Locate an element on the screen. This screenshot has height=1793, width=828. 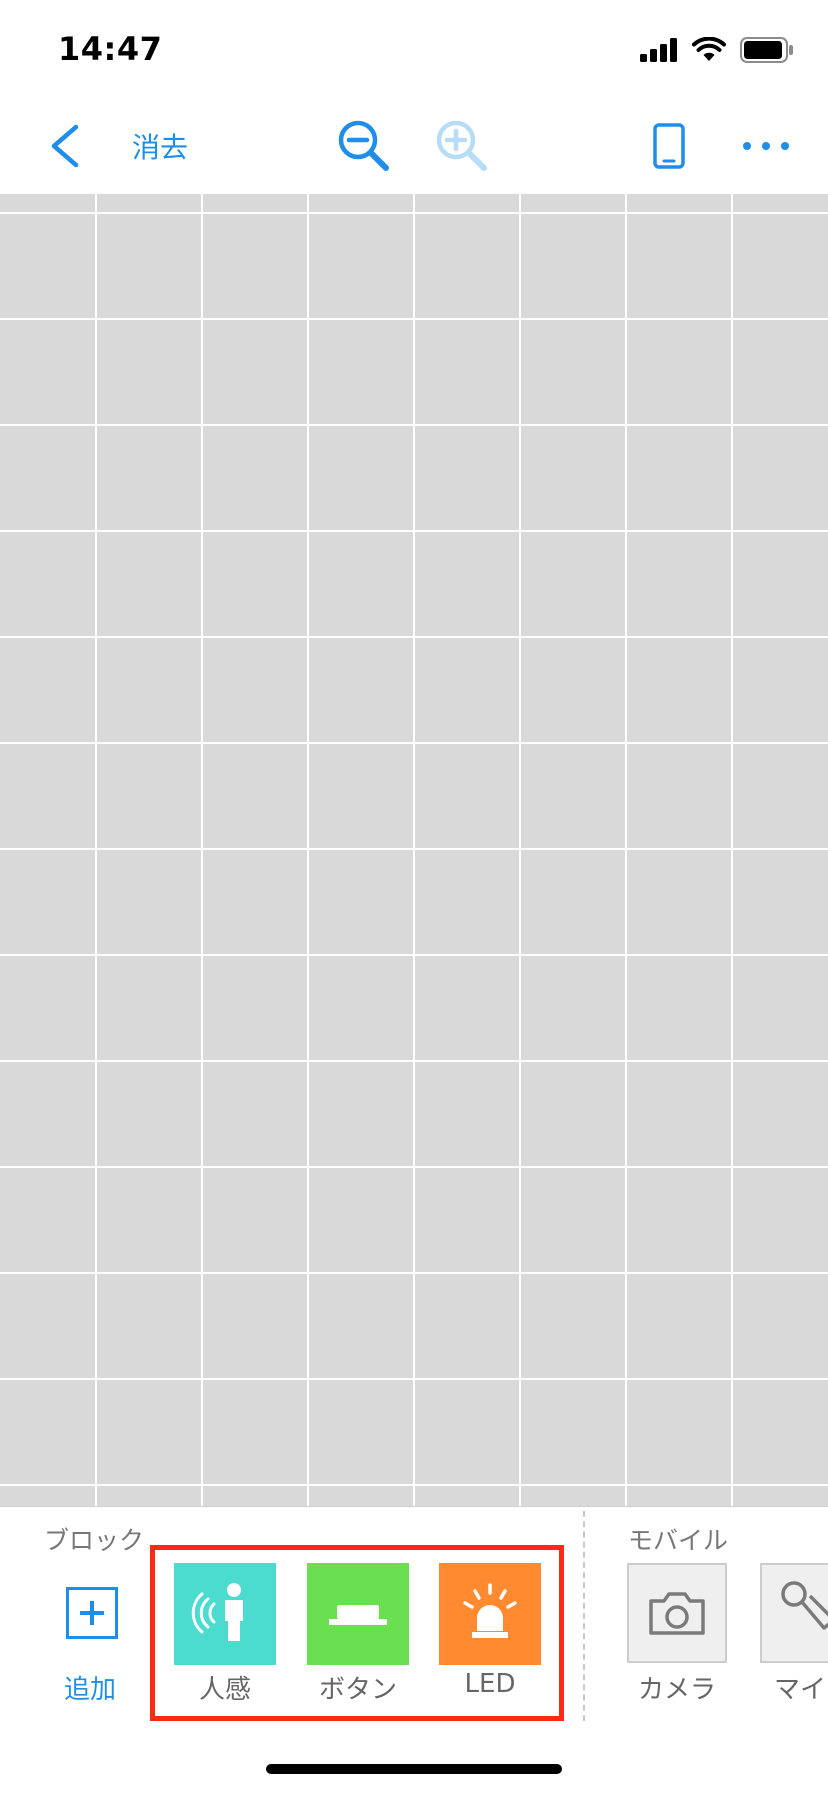
button-block is located at coordinates (358, 1614).